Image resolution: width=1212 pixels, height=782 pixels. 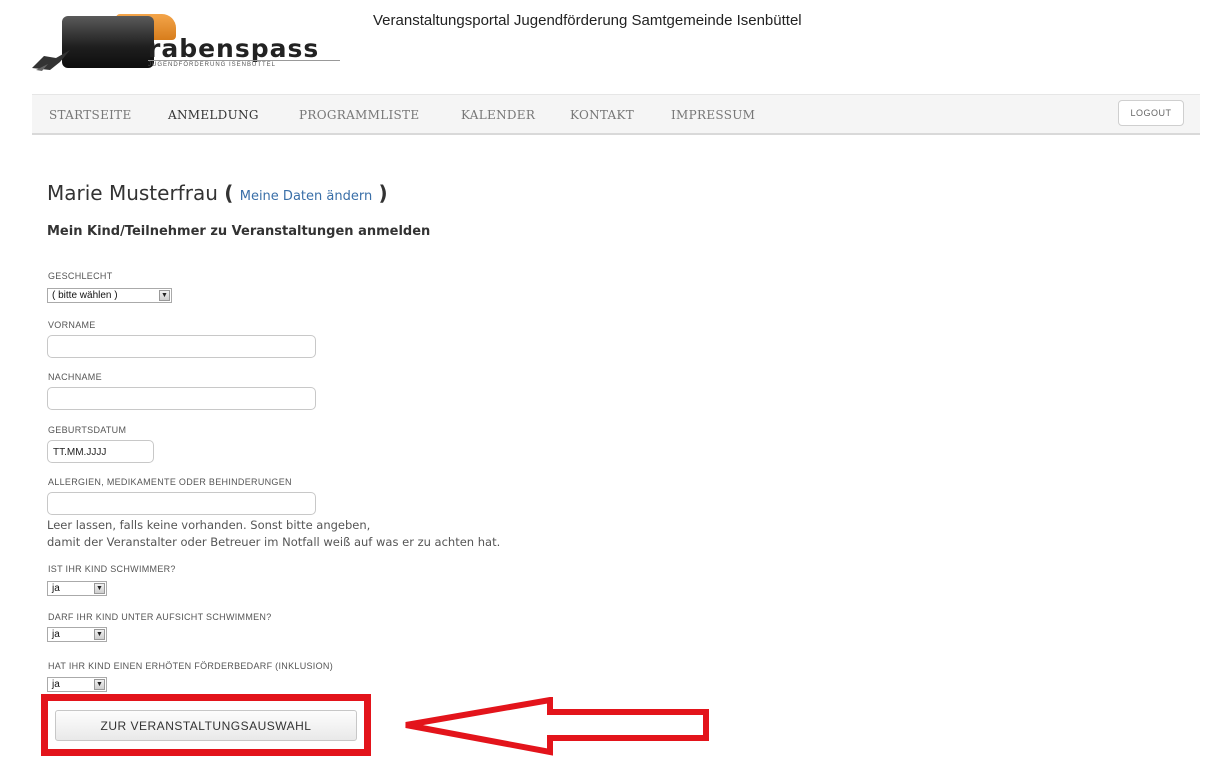 I want to click on firstname-label: VORNAME, so click(x=72, y=325).